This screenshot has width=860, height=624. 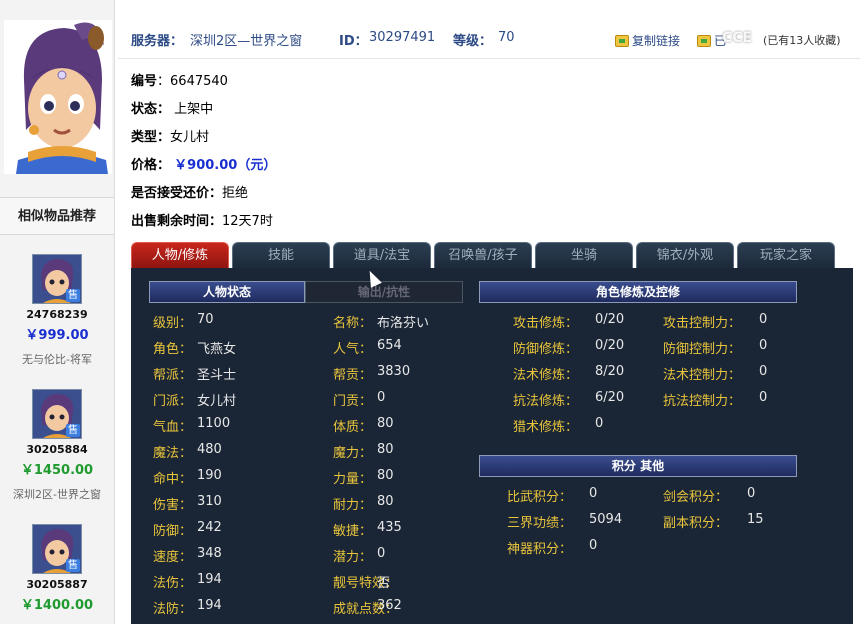 What do you see at coordinates (737, 38) in the screenshot?
I see `watermark: CCE` at bounding box center [737, 38].